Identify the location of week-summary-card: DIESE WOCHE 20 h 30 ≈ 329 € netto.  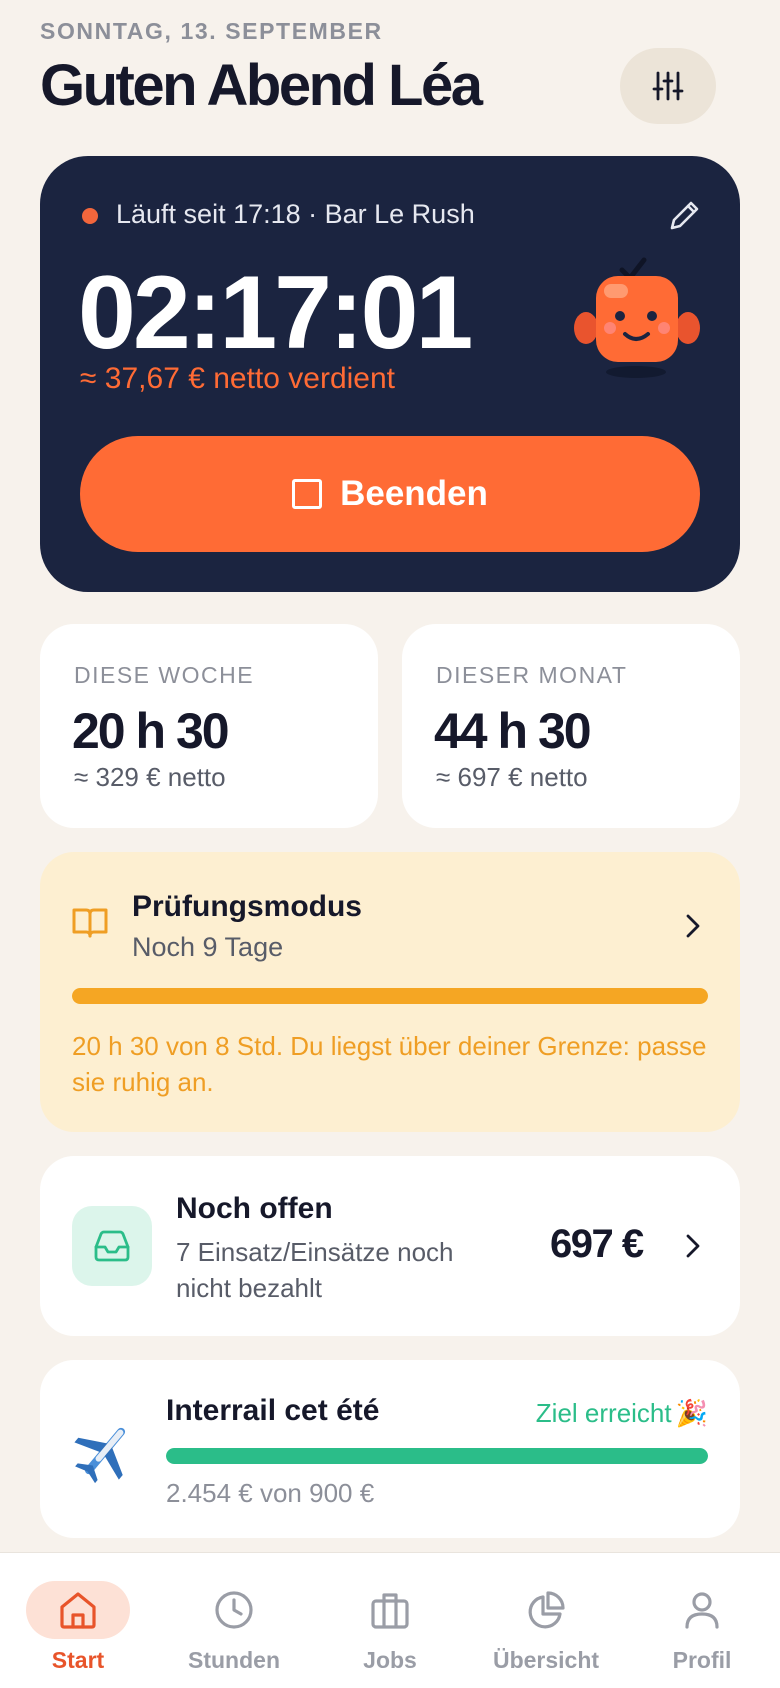
(209, 726).